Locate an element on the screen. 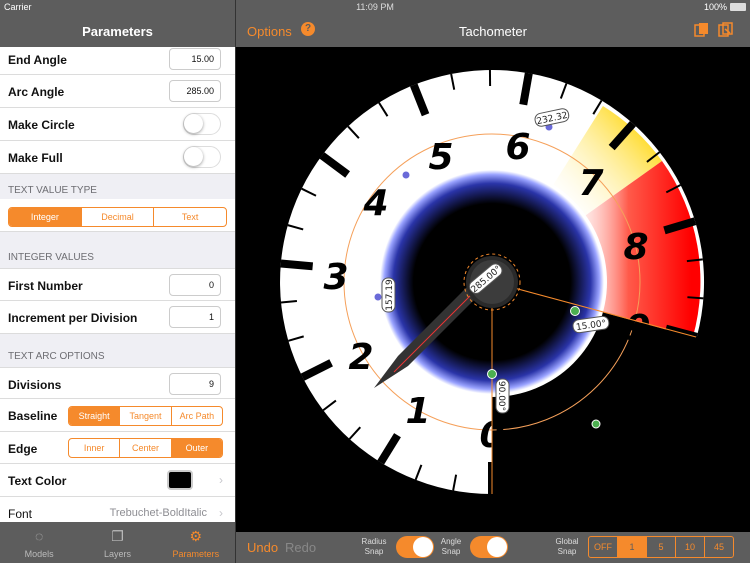 This screenshot has width=750, height=563. dial-number: 2 is located at coordinates (360, 357).